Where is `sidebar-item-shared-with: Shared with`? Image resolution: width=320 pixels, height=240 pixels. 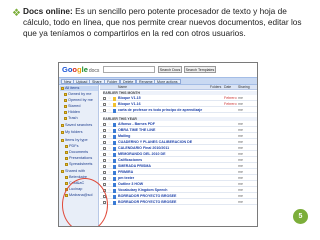 sidebar-item-shared-with: Shared with is located at coordinates (73, 171).